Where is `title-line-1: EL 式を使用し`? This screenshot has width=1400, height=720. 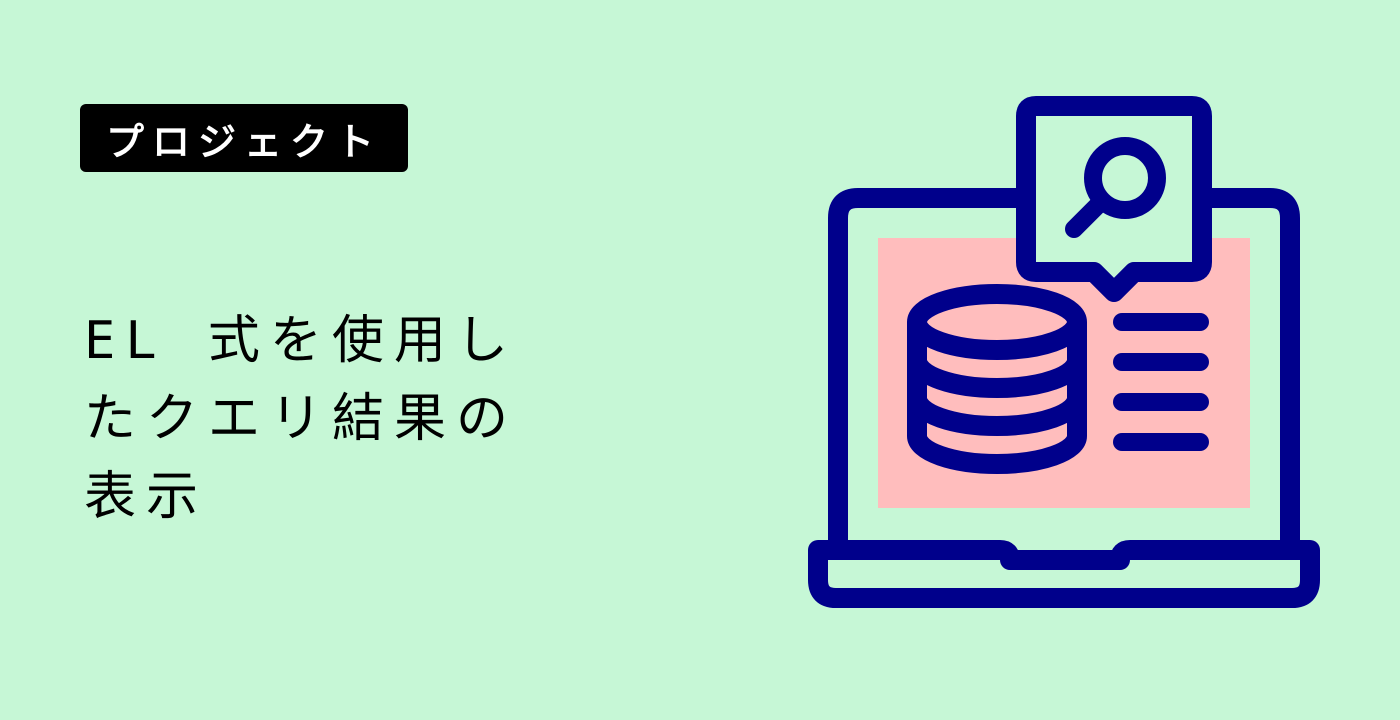
title-line-1: EL 式を使用し is located at coordinates (301, 341).